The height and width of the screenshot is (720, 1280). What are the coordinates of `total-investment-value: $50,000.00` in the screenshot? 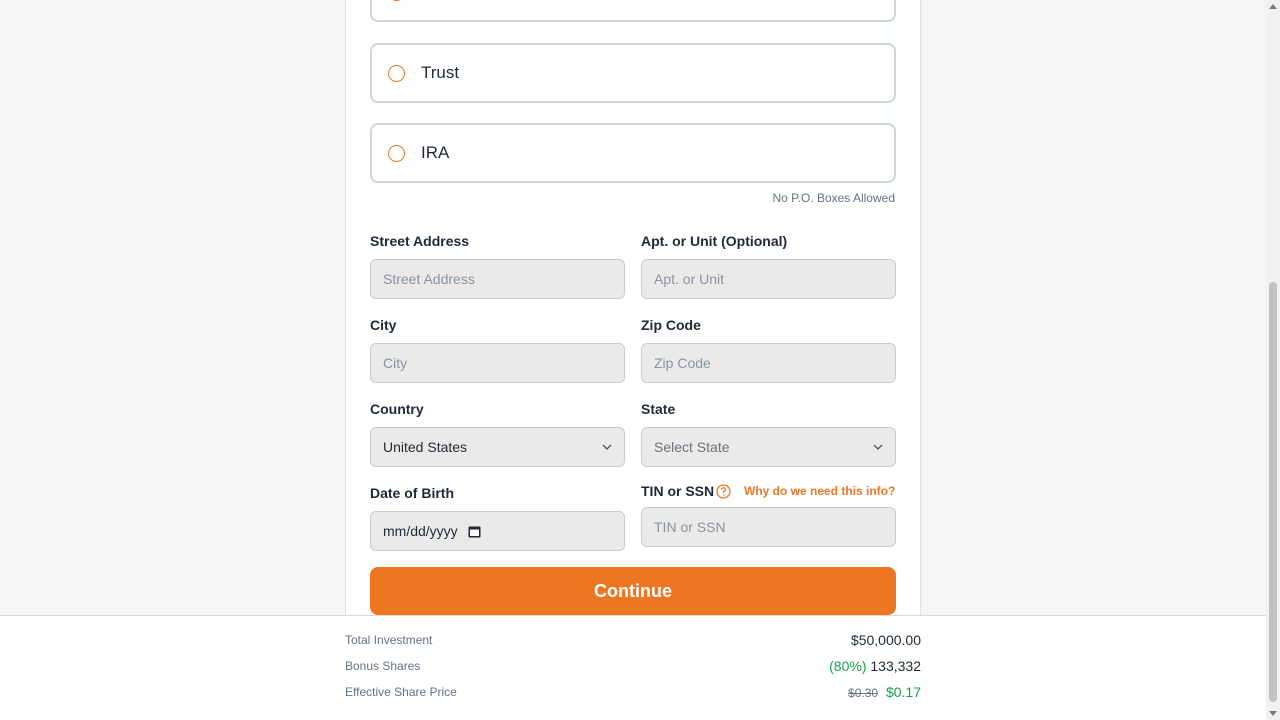 It's located at (885, 640).